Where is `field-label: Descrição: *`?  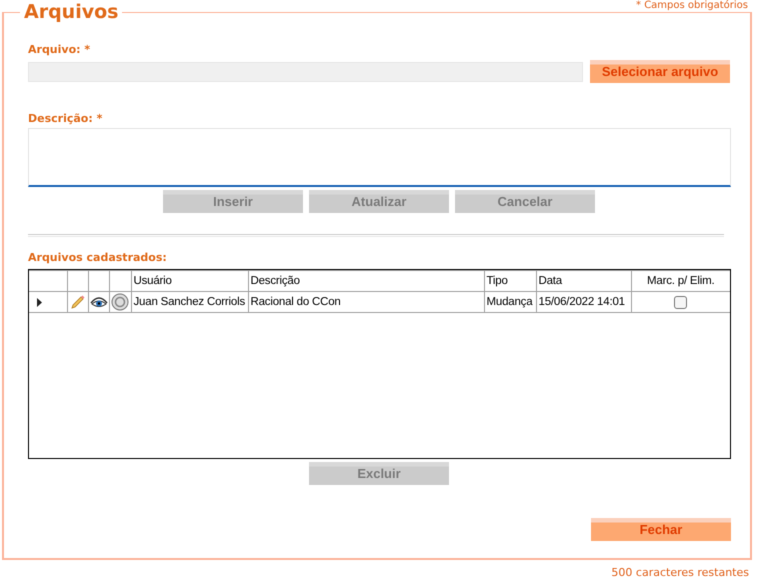
field-label: Descrição: * is located at coordinates (66, 119).